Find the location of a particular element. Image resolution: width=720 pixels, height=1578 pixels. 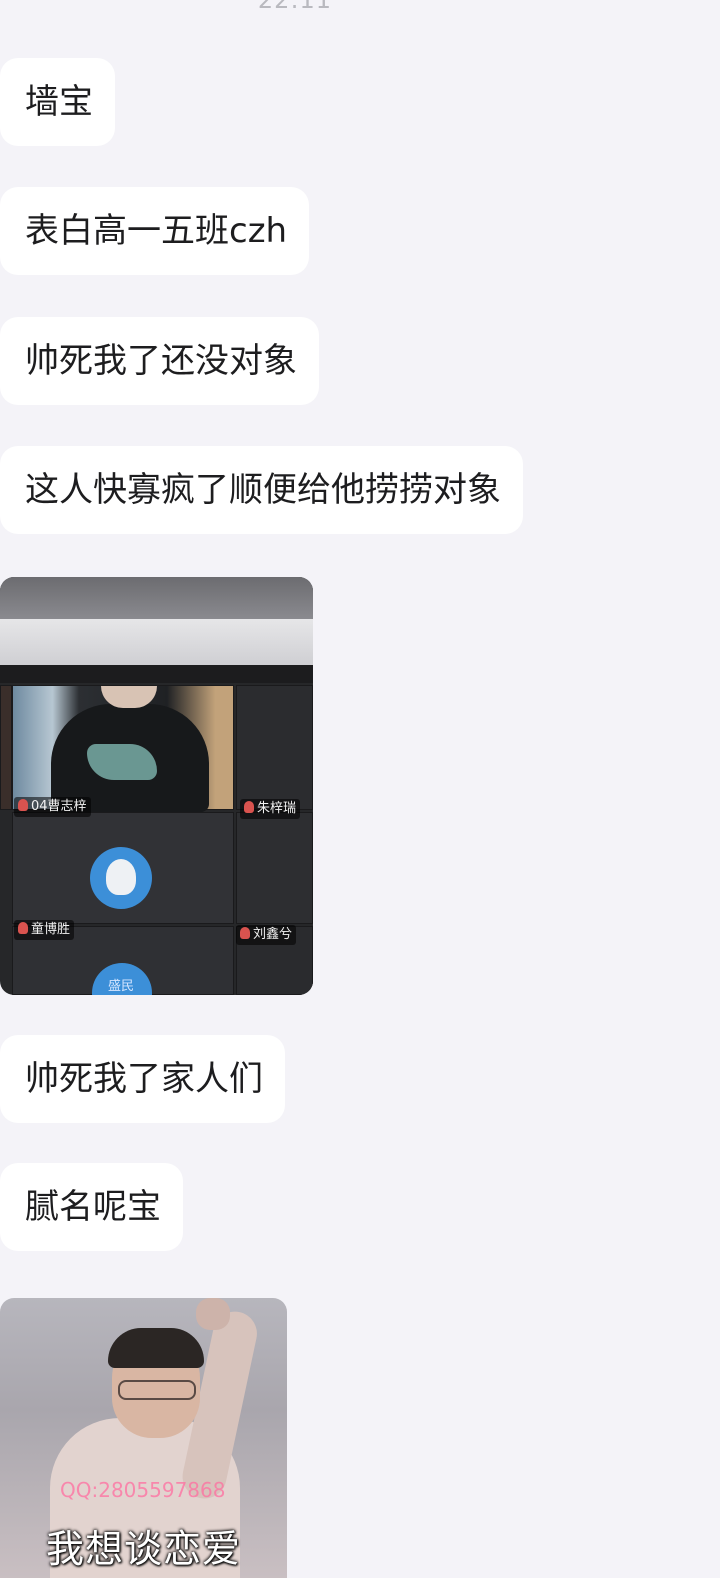

participant-name: 童博胜 is located at coordinates (44, 930).